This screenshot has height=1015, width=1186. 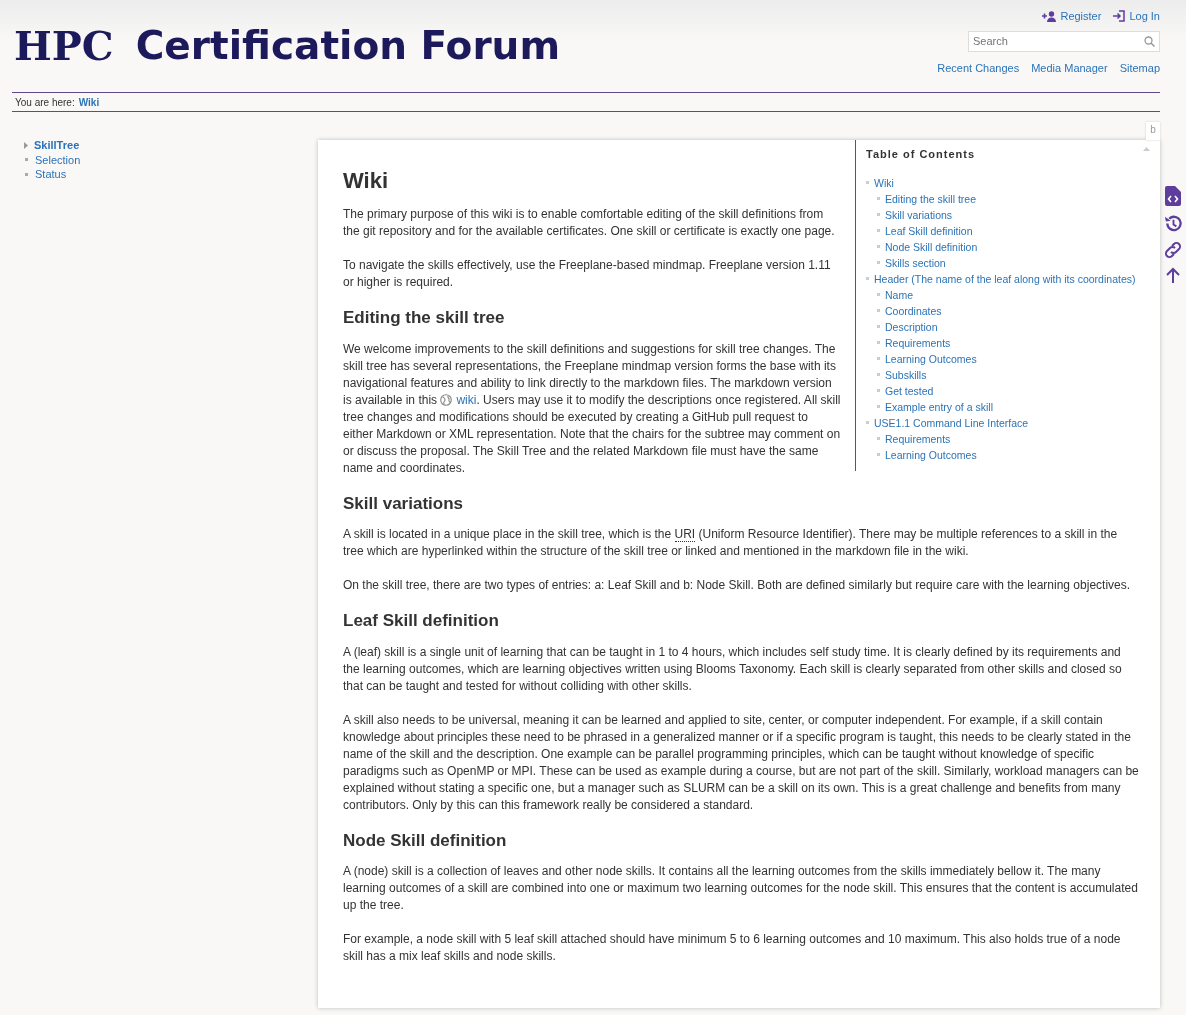 I want to click on toc-title: Table of Contents, so click(x=921, y=154).